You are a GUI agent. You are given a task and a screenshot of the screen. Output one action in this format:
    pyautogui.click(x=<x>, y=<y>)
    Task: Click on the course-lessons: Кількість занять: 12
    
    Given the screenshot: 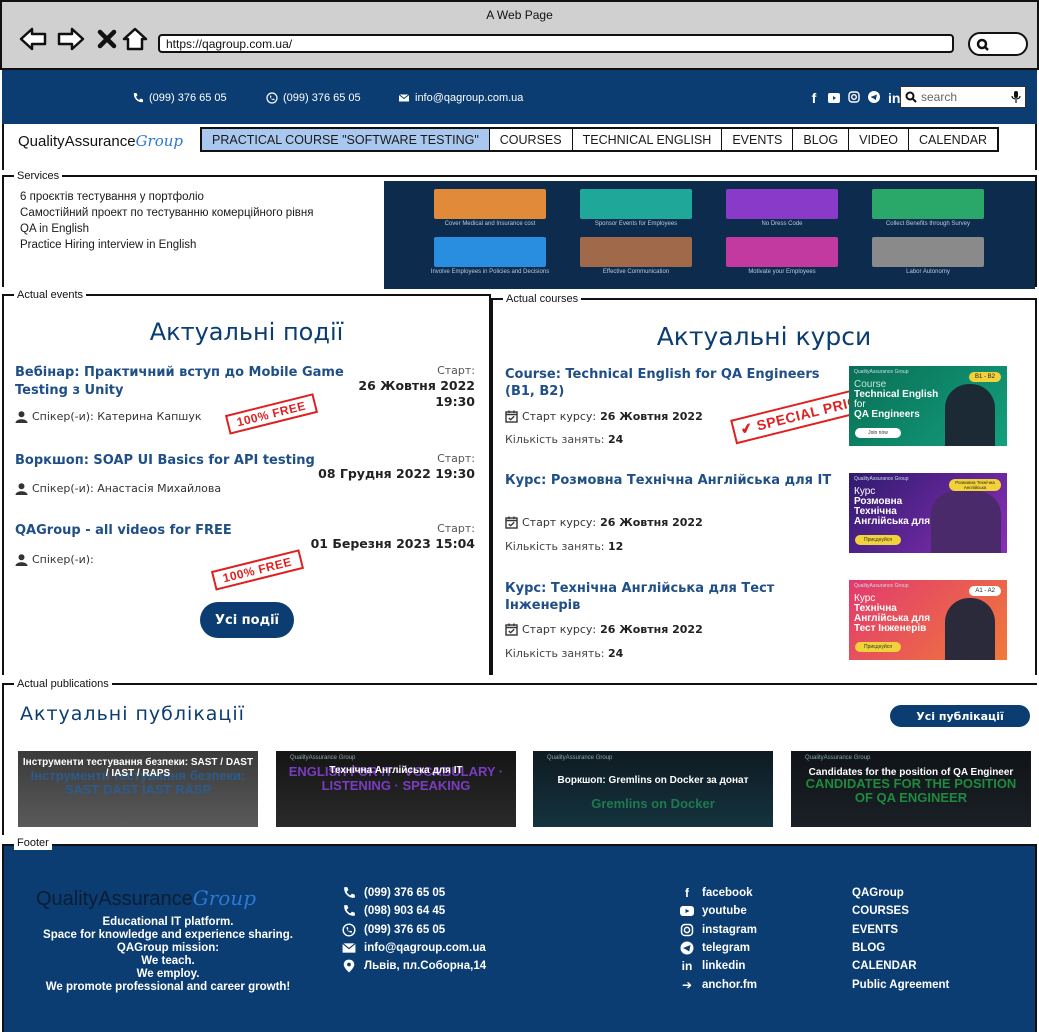 What is the action you would take?
    pyautogui.click(x=564, y=546)
    